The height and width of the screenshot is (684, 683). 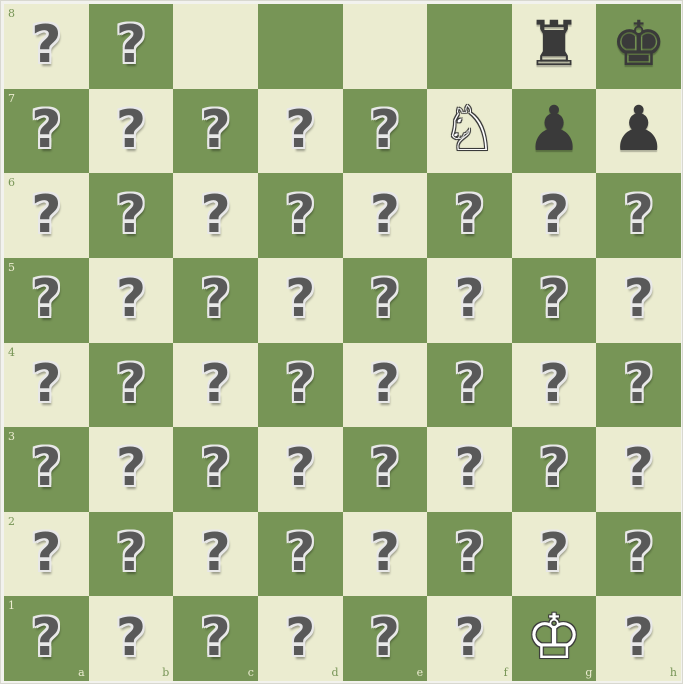 I want to click on square-c7: ?, so click(x=215, y=131).